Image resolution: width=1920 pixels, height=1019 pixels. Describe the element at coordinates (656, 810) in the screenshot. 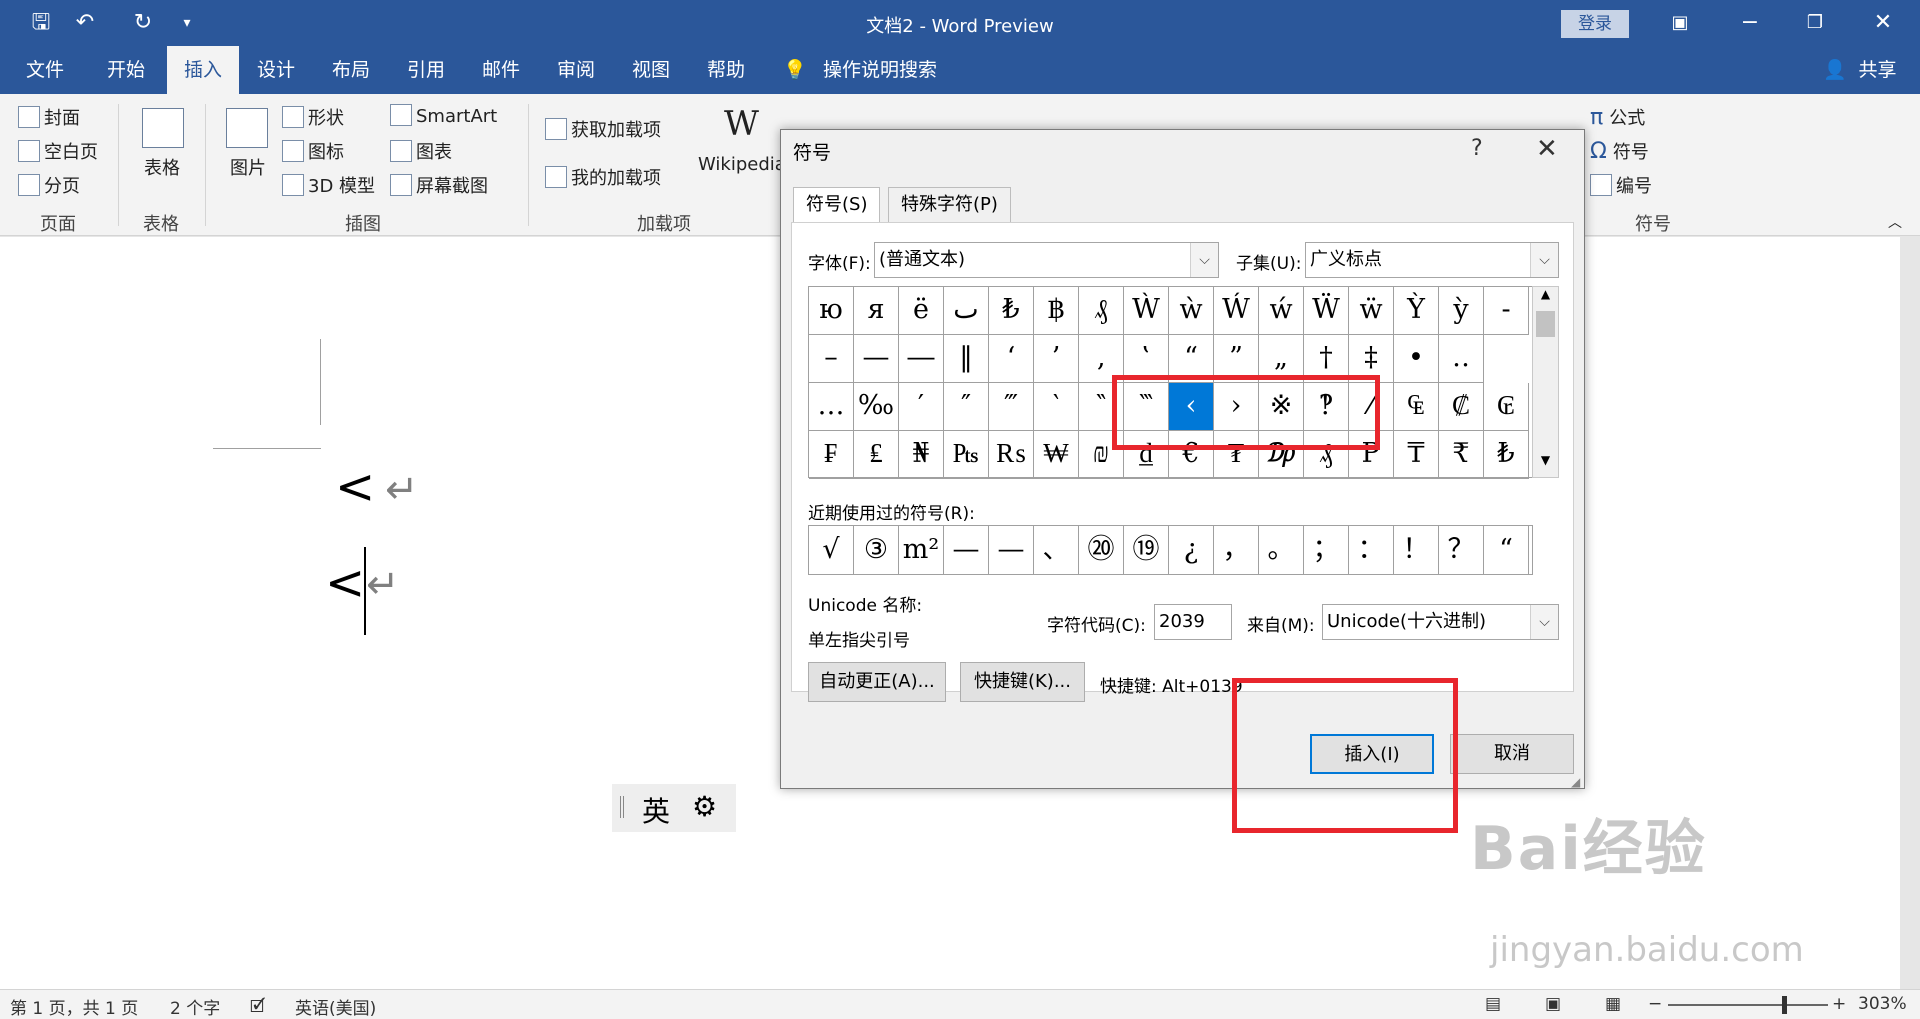

I see `ime-language-toggle: 英` at that location.